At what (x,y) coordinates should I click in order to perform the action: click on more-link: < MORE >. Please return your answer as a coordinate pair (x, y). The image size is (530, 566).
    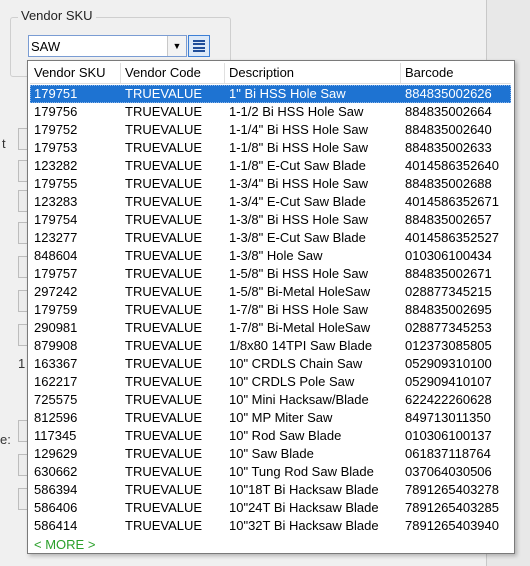
    Looking at the image, I should click on (64, 544).